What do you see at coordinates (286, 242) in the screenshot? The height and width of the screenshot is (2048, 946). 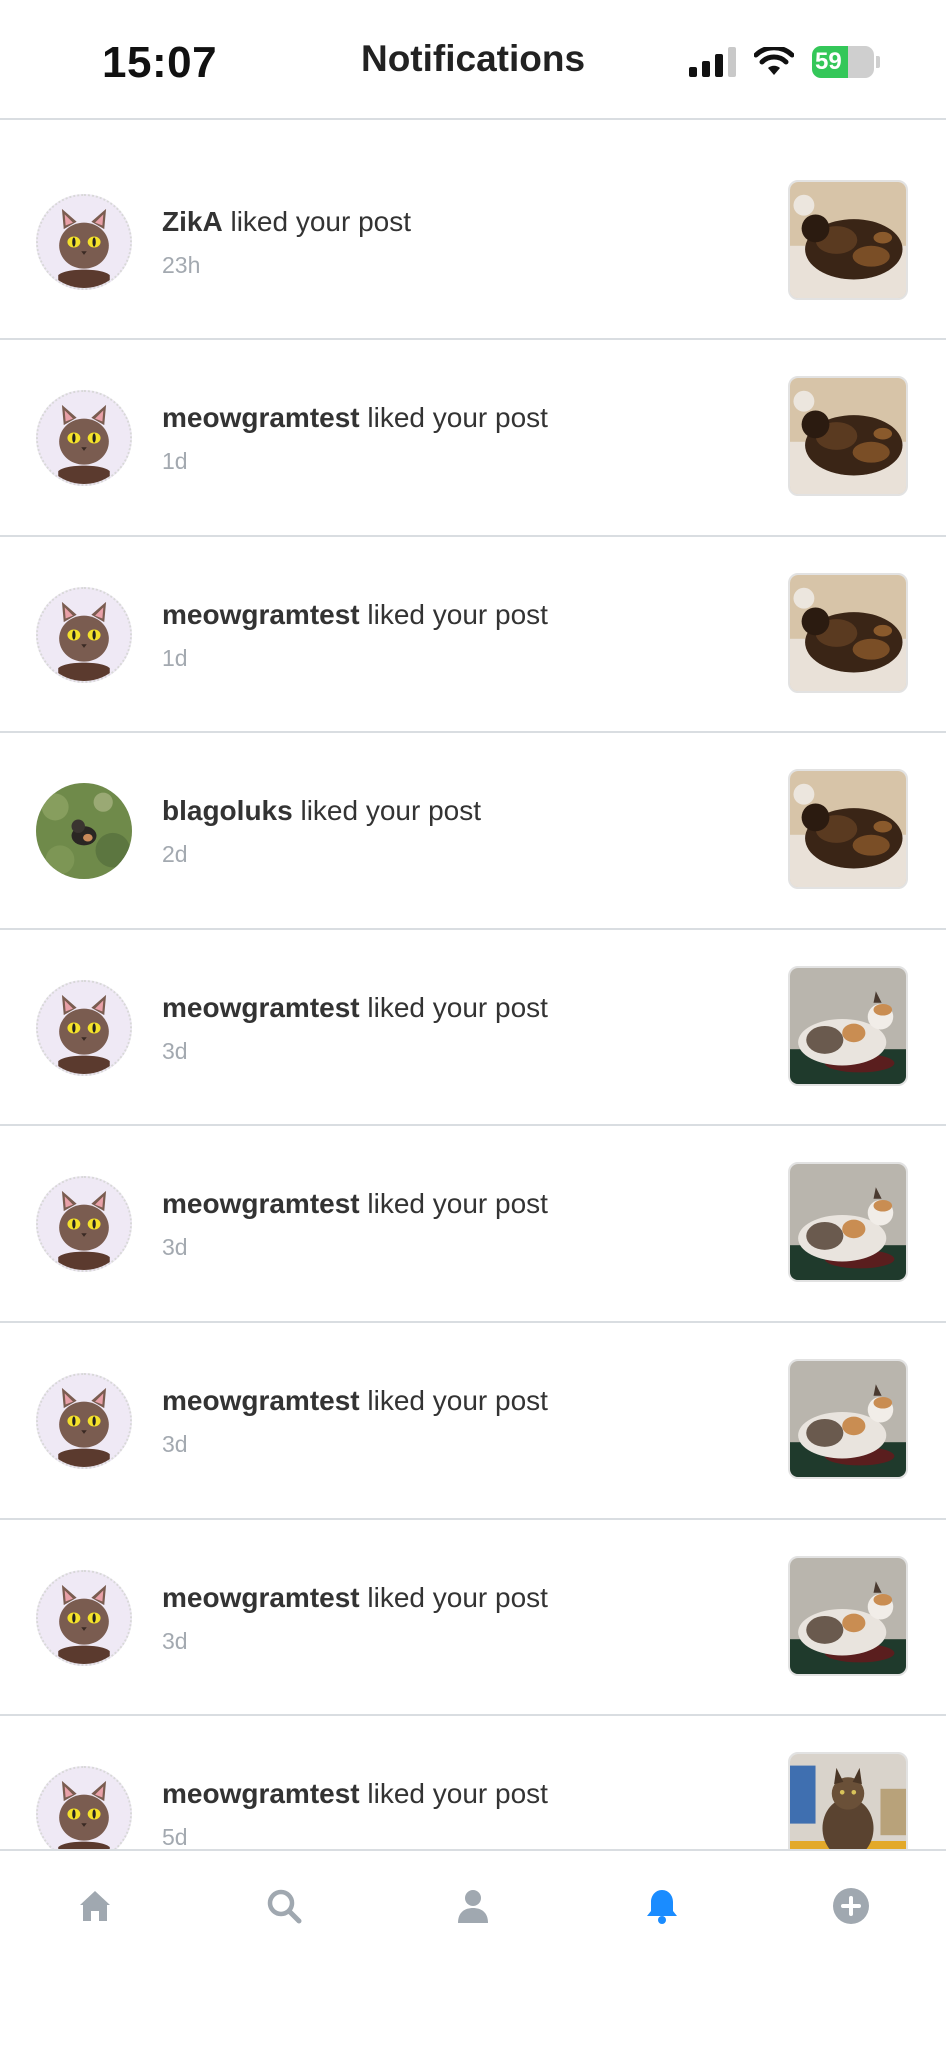 I see `notification-text: ZikA liked your post 23h` at bounding box center [286, 242].